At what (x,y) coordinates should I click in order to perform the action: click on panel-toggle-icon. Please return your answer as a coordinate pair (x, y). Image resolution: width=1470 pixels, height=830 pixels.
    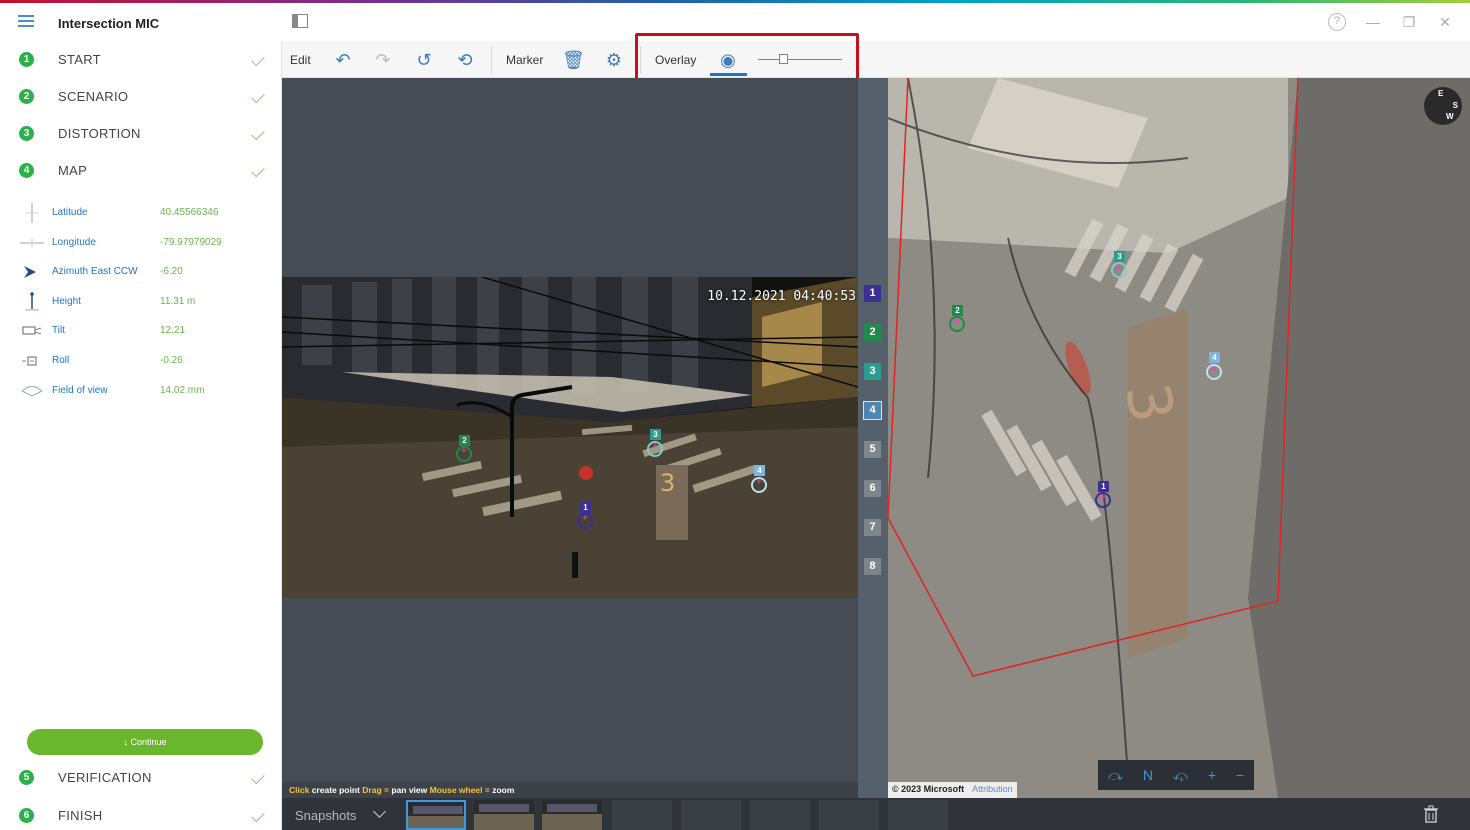
    Looking at the image, I should click on (300, 21).